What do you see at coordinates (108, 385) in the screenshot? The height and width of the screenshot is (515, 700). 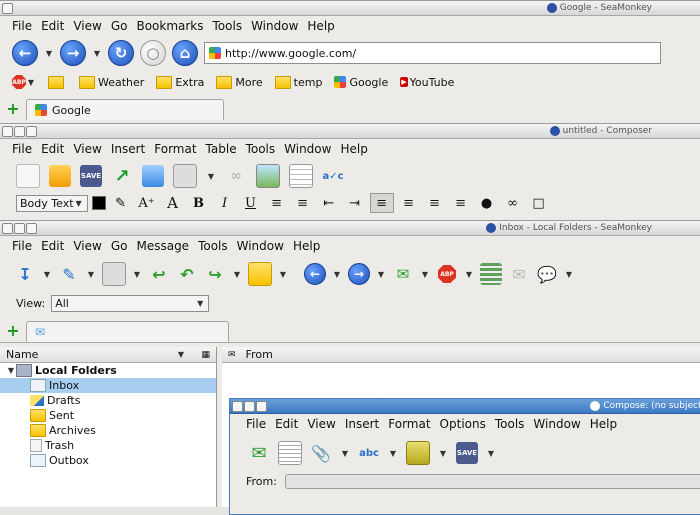 I see `folder-item-inbox: Inbox` at bounding box center [108, 385].